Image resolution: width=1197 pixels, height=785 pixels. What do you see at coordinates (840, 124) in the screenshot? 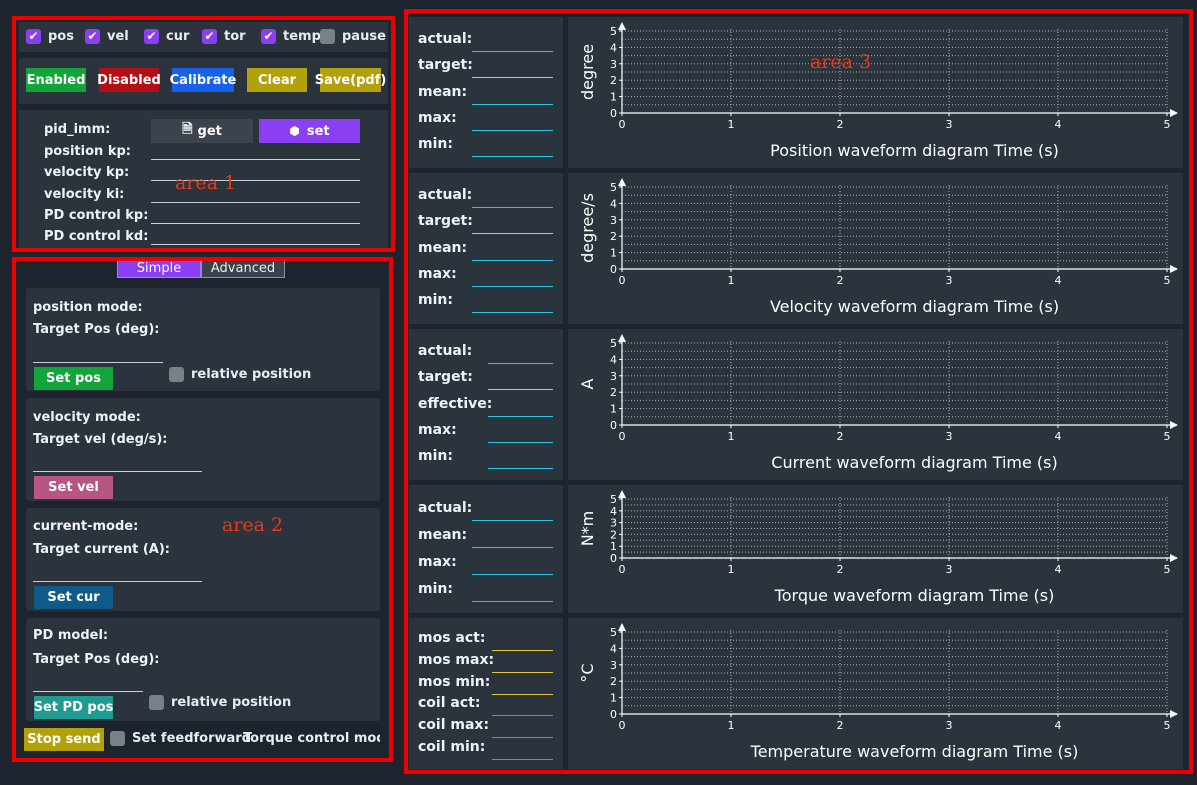
I see `x-tick-label: 2` at bounding box center [840, 124].